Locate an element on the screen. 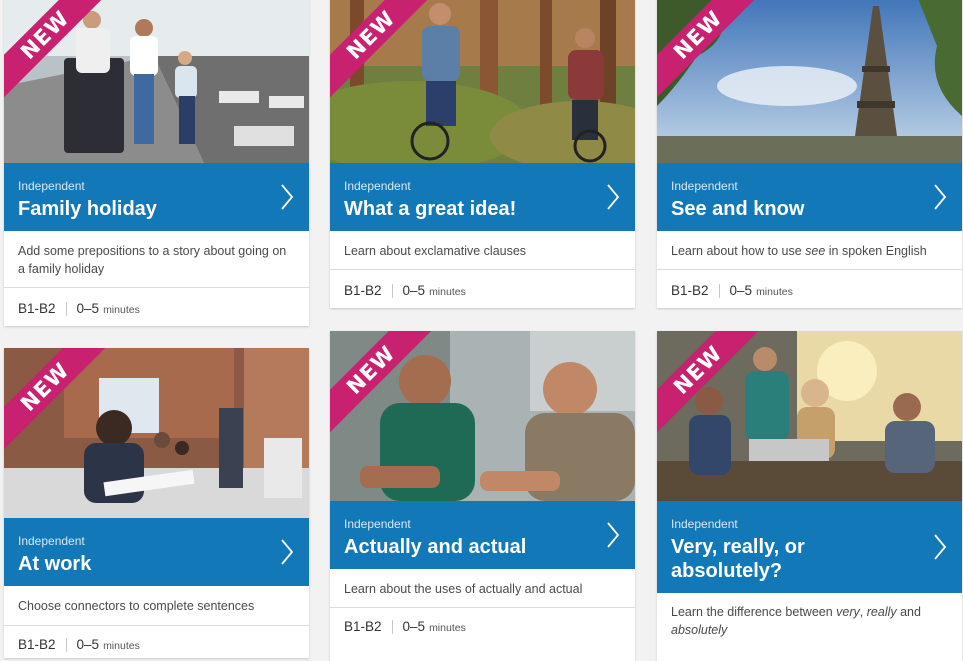 The height and width of the screenshot is (661, 963). card-header: Independent At work is located at coordinates (156, 552).